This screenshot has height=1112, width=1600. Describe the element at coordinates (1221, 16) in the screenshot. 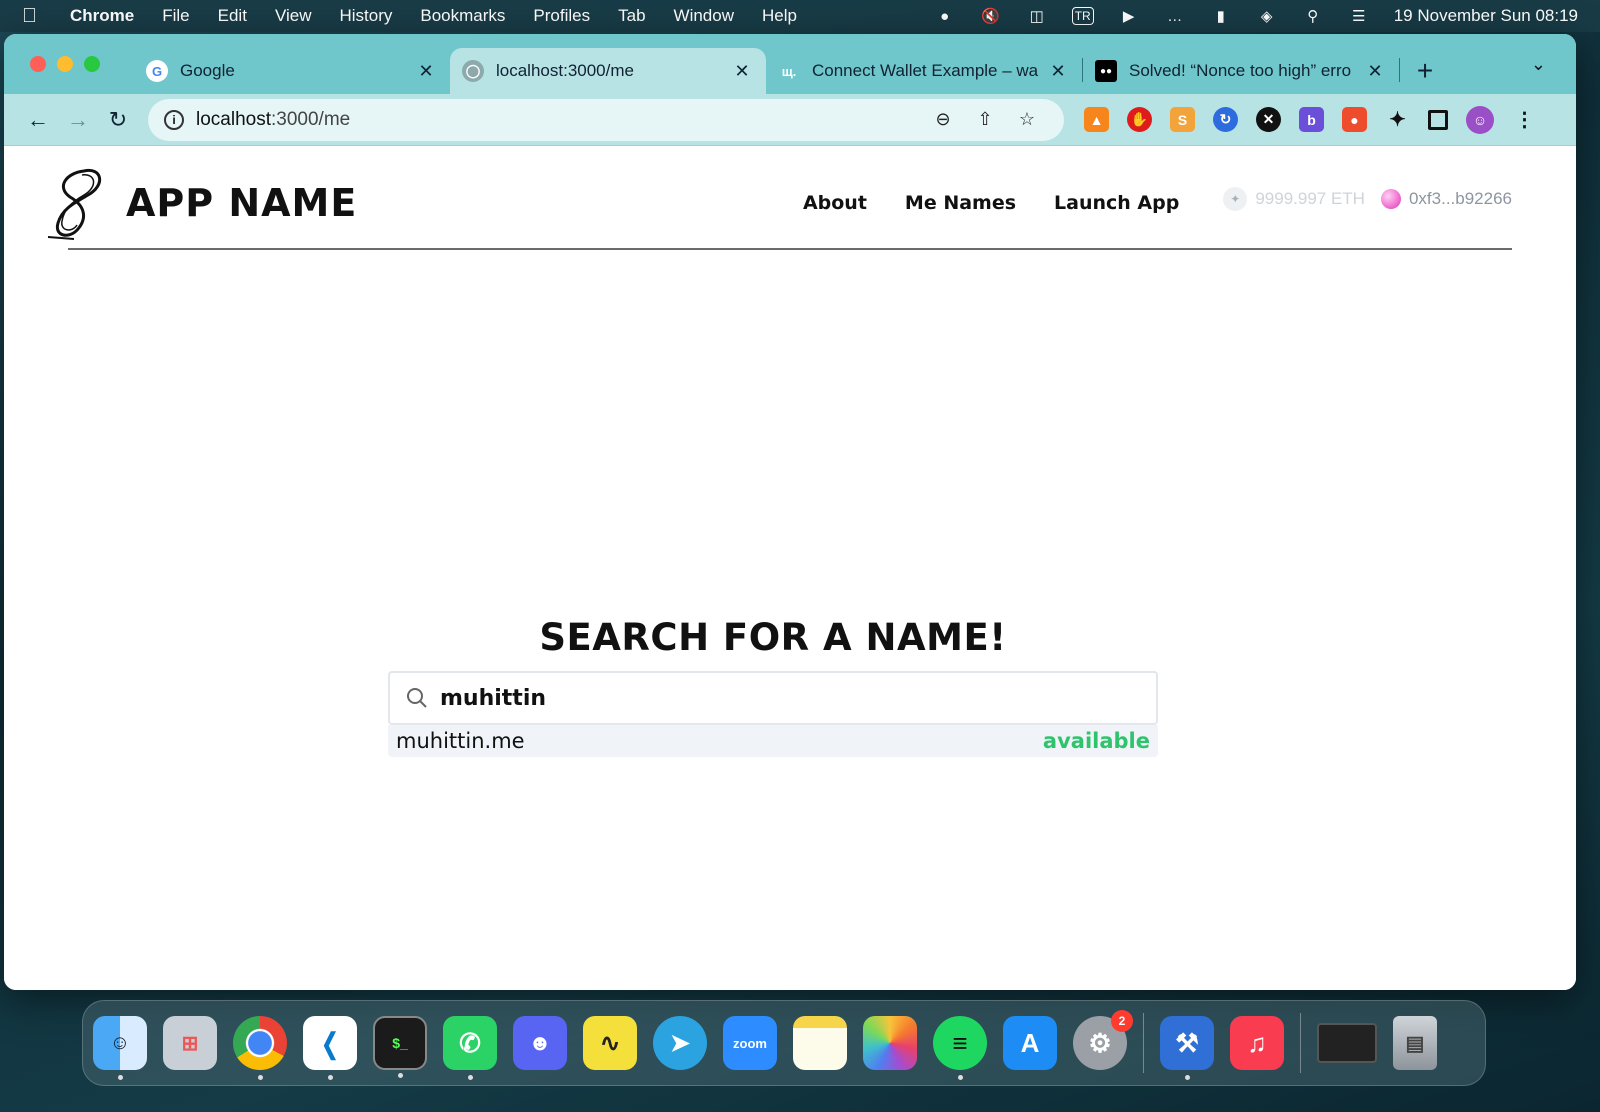

I see `battery-icon: ▮` at that location.